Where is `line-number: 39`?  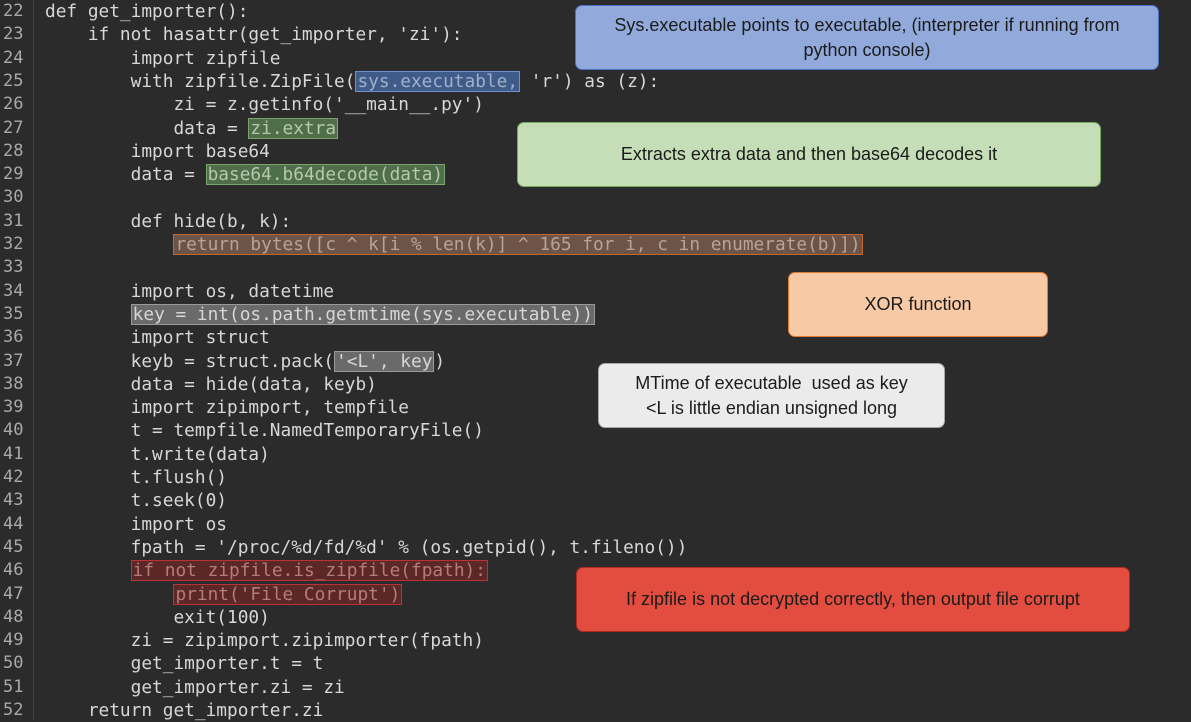 line-number: 39 is located at coordinates (13, 407).